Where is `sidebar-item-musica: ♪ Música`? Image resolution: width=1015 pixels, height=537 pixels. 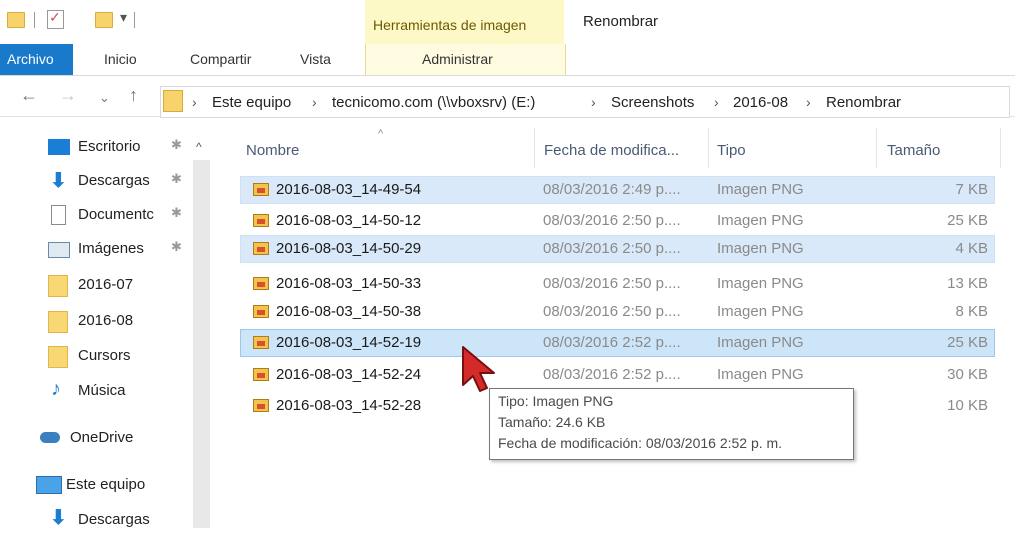 sidebar-item-musica: ♪ Música is located at coordinates (121, 392).